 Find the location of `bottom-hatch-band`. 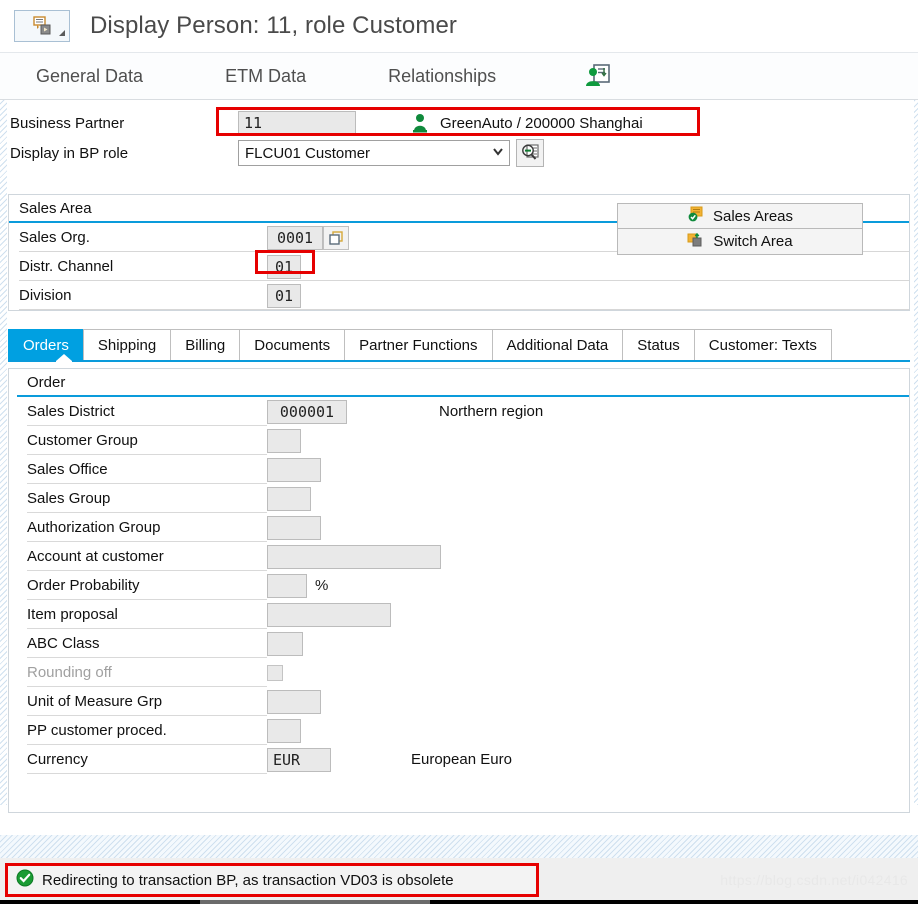

bottom-hatch-band is located at coordinates (459, 846).